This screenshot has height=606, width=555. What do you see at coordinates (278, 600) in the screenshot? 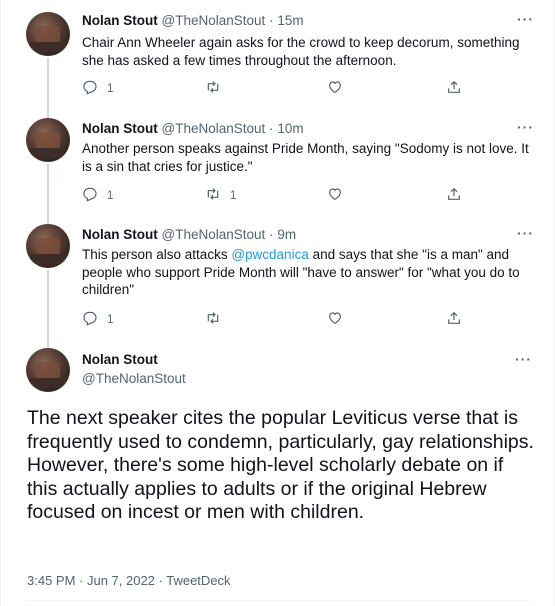
I see `divider` at bounding box center [278, 600].